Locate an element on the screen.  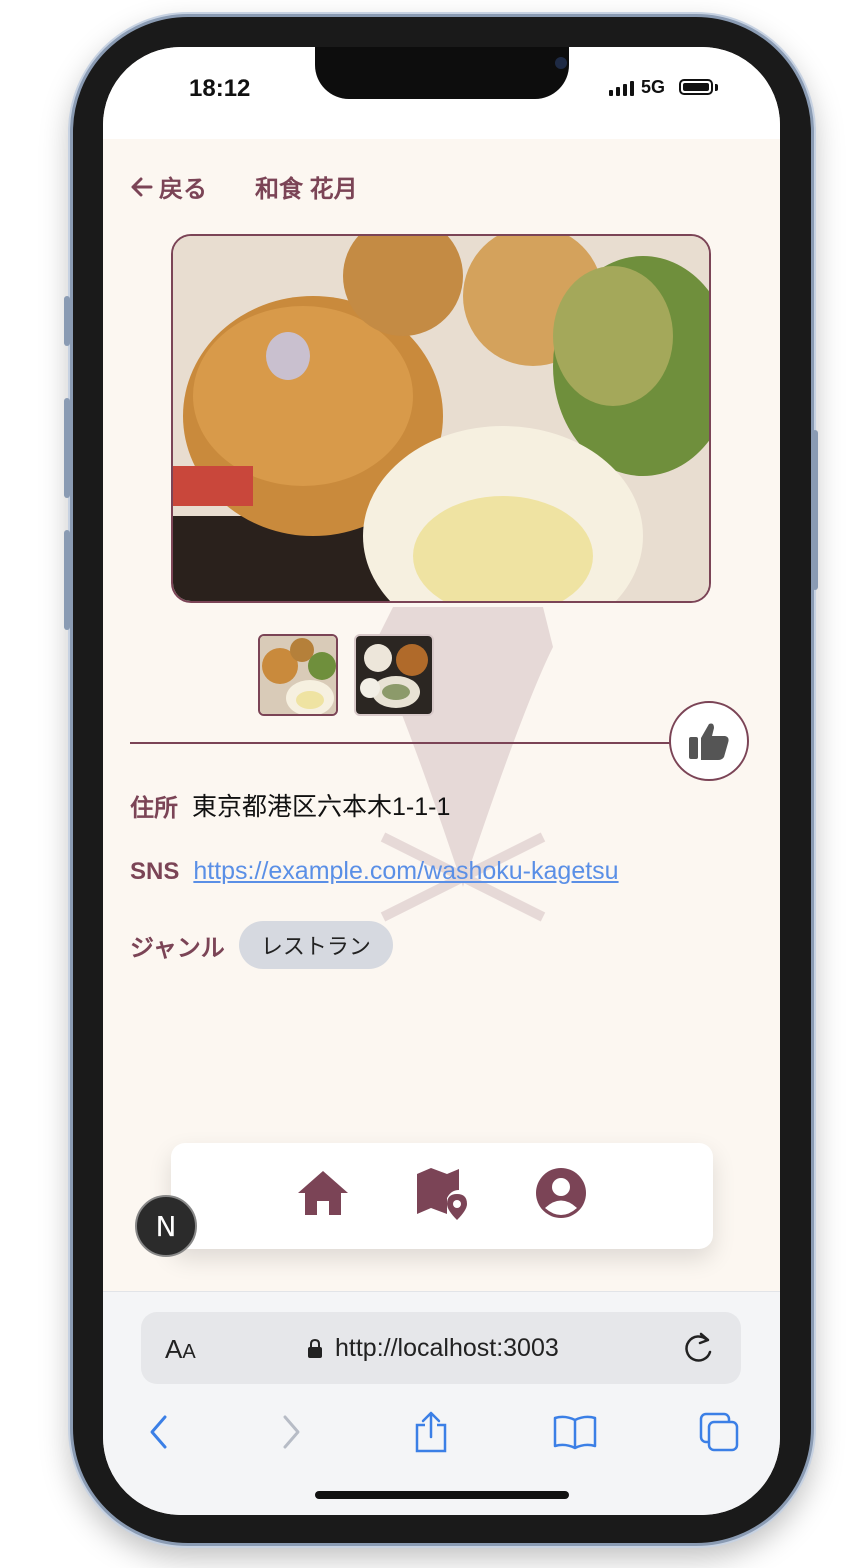
text-size-small: A is located at coordinates (189, 1352).